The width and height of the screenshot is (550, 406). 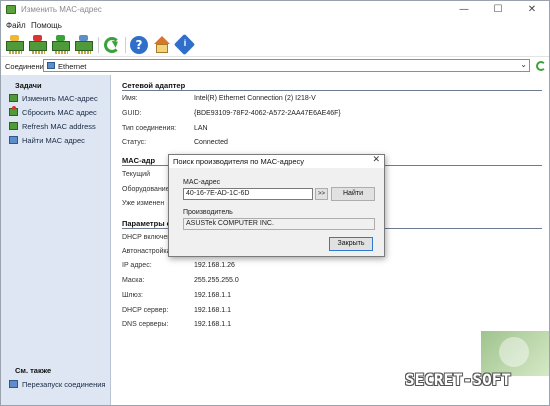 What do you see at coordinates (46, 25) in the screenshot?
I see `menu-help: Помощь` at bounding box center [46, 25].